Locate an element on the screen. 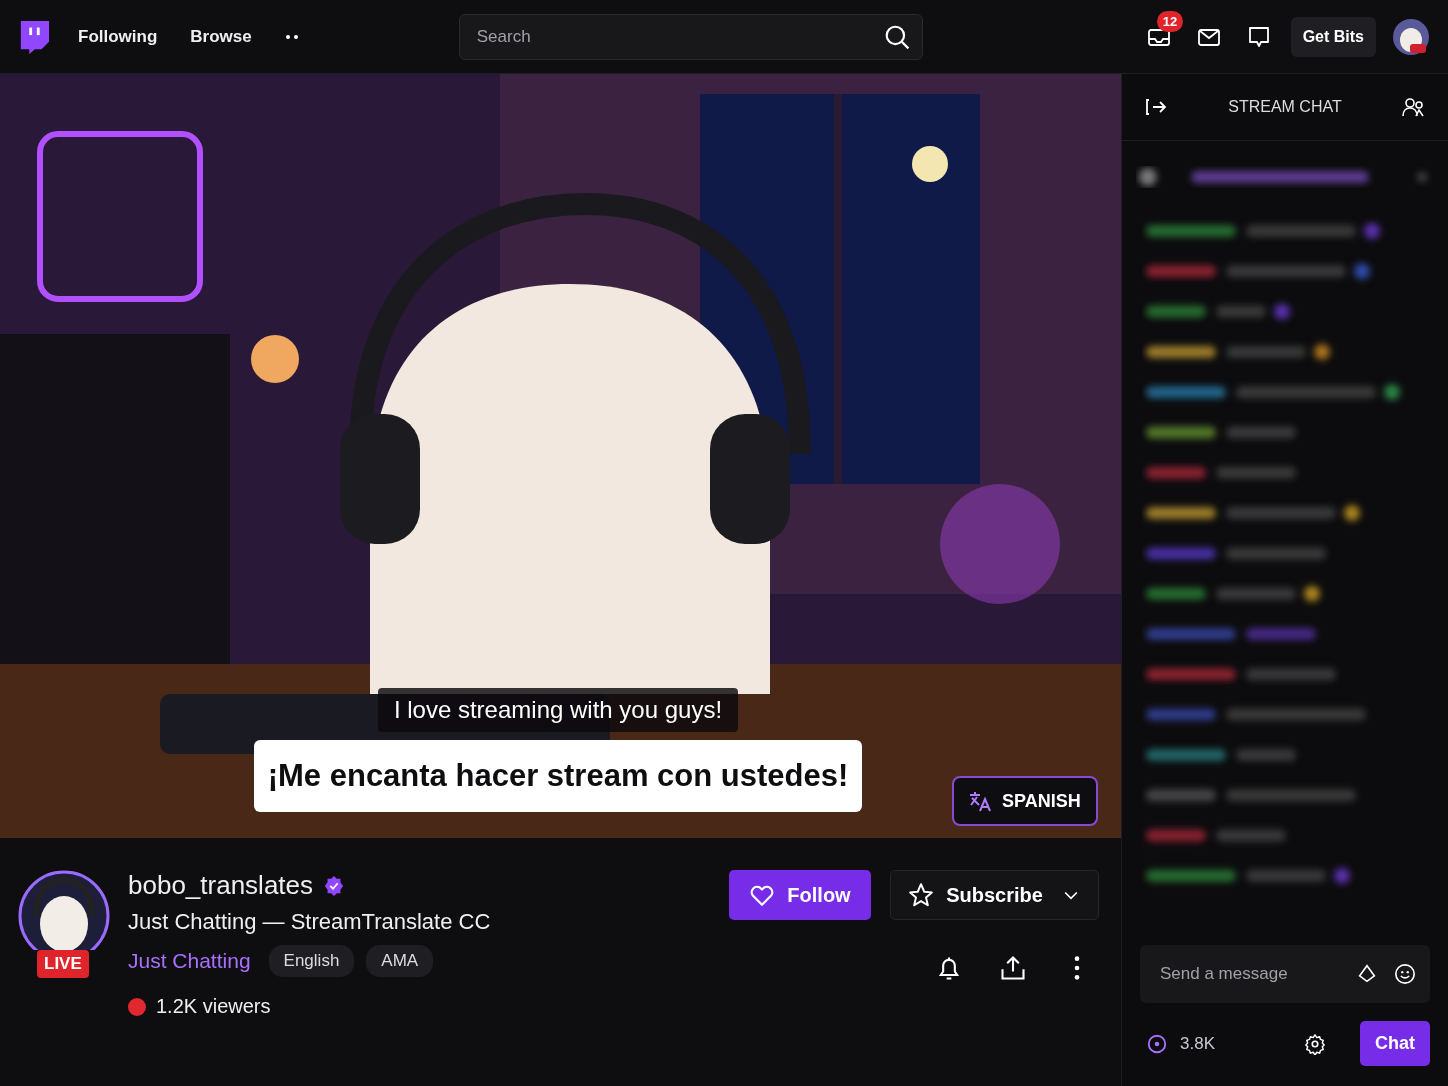 The image size is (1448, 1086). bits-icon is located at coordinates (1367, 974).